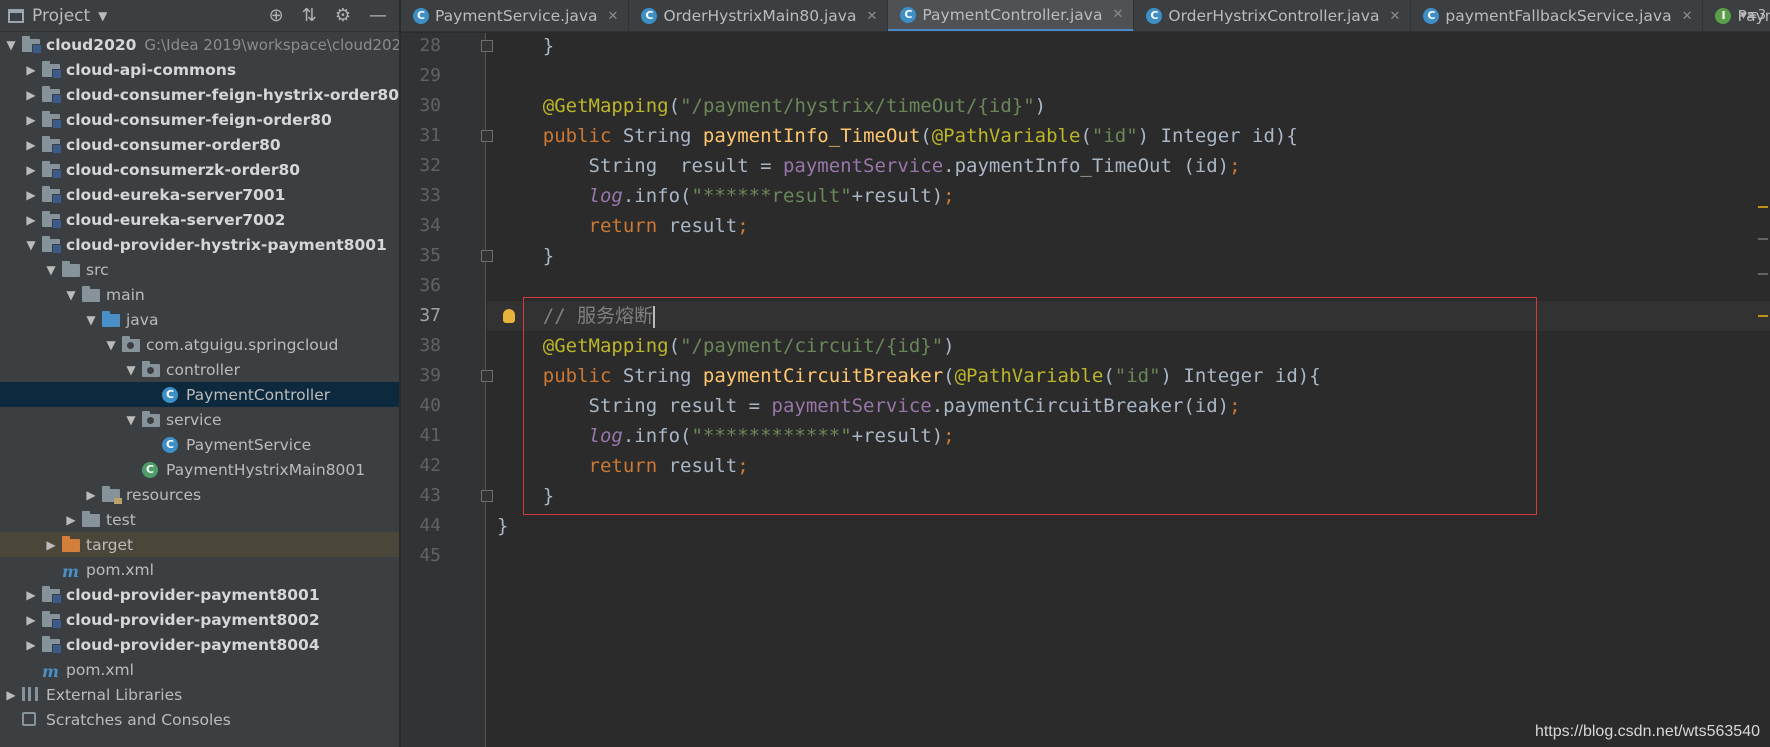  What do you see at coordinates (199, 119) in the screenshot?
I see `tree-item: ▶ cloud-consumer-feign-order80` at bounding box center [199, 119].